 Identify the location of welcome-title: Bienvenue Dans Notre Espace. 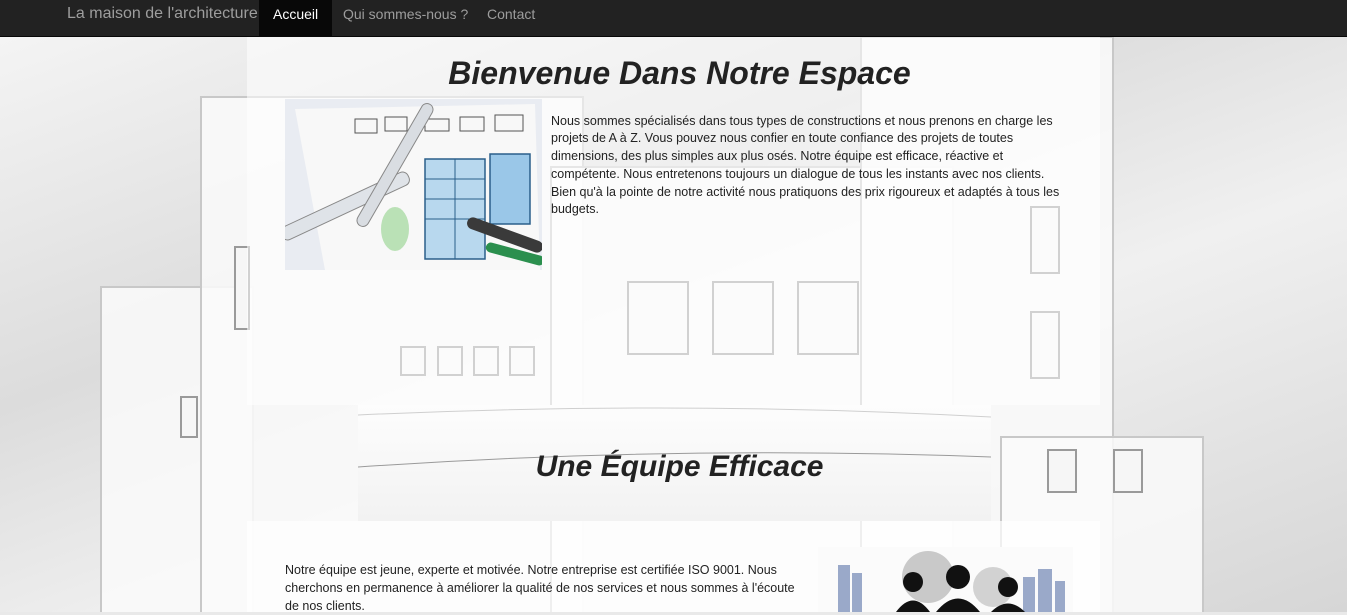
(679, 73).